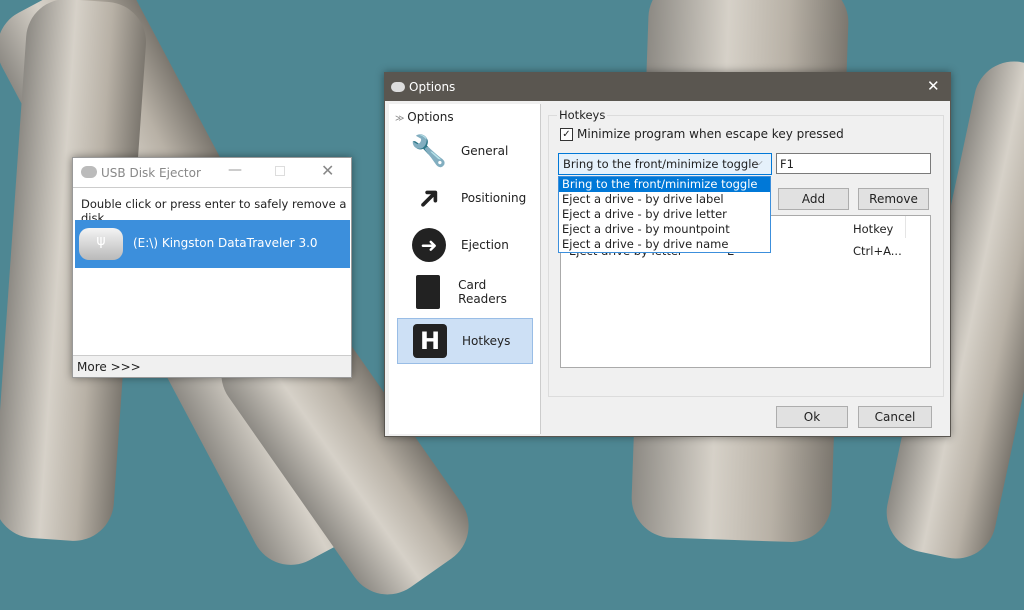  Describe the element at coordinates (759, 162) in the screenshot. I see `chevron-down-icon: ⌵` at that location.